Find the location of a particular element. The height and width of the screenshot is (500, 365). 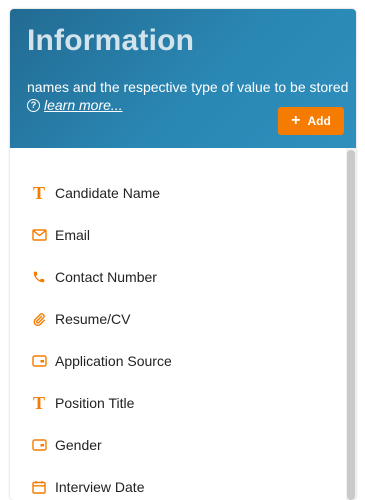

phone-icon is located at coordinates (39, 277).